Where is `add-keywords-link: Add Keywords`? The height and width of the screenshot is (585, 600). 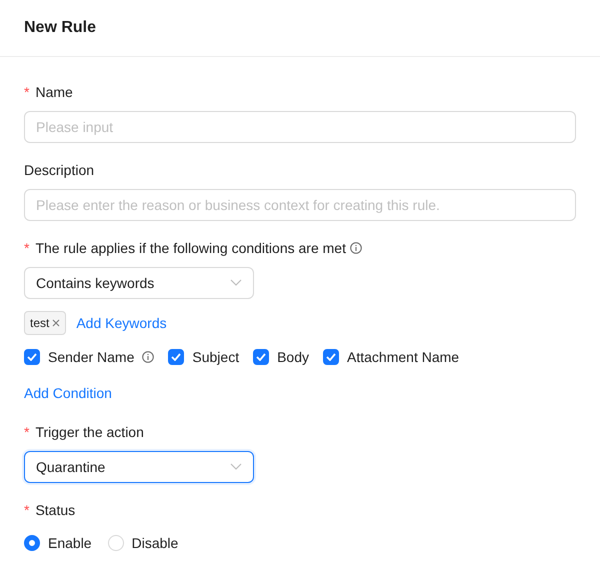
add-keywords-link: Add Keywords is located at coordinates (121, 323).